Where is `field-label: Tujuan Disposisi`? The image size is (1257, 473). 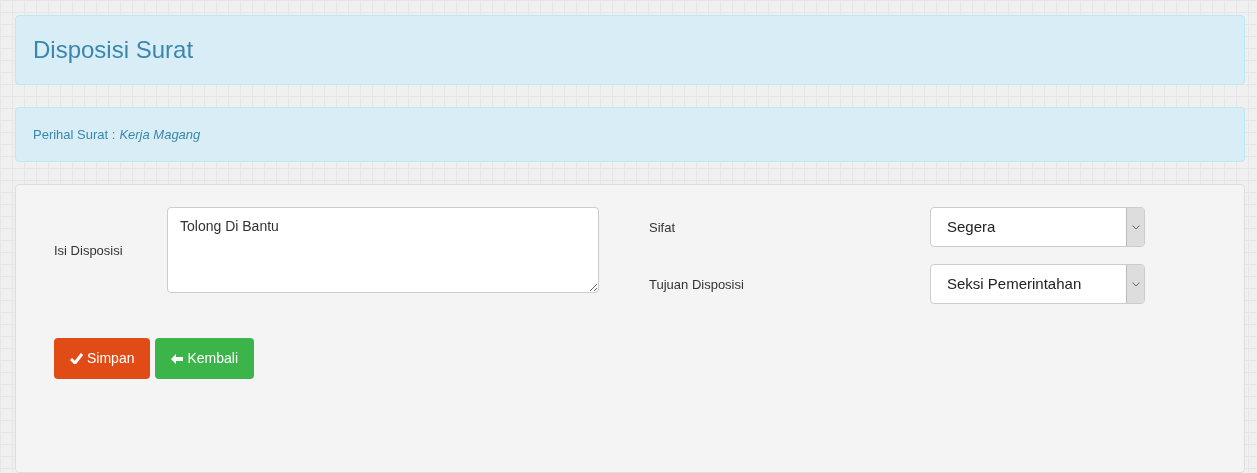 field-label: Tujuan Disposisi is located at coordinates (697, 284).